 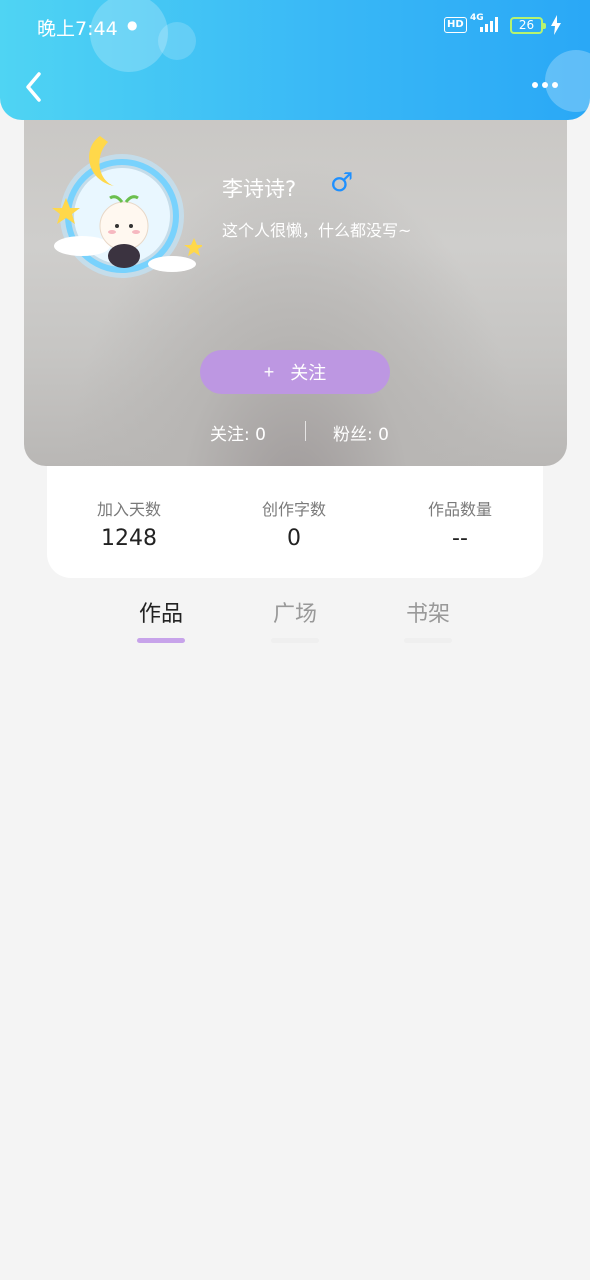 What do you see at coordinates (556, 25) in the screenshot?
I see `charging-icon` at bounding box center [556, 25].